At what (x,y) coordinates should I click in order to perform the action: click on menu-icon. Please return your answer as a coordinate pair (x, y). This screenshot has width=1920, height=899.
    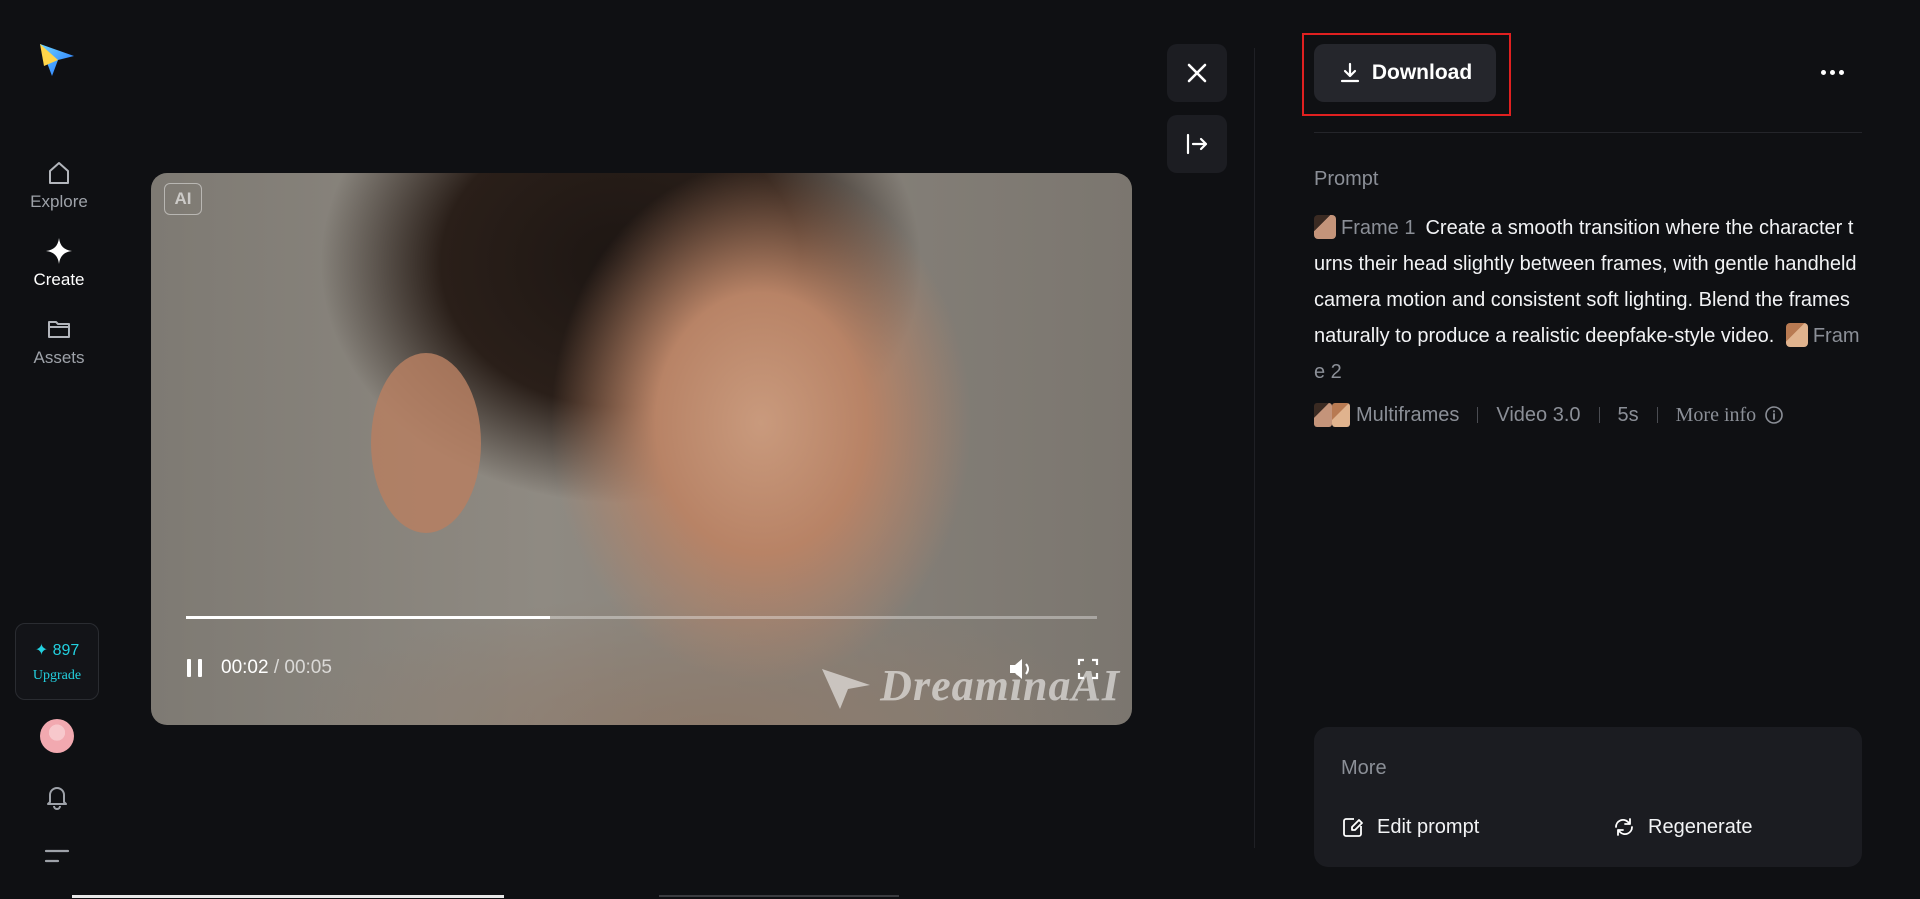
    Looking at the image, I should click on (57, 856).